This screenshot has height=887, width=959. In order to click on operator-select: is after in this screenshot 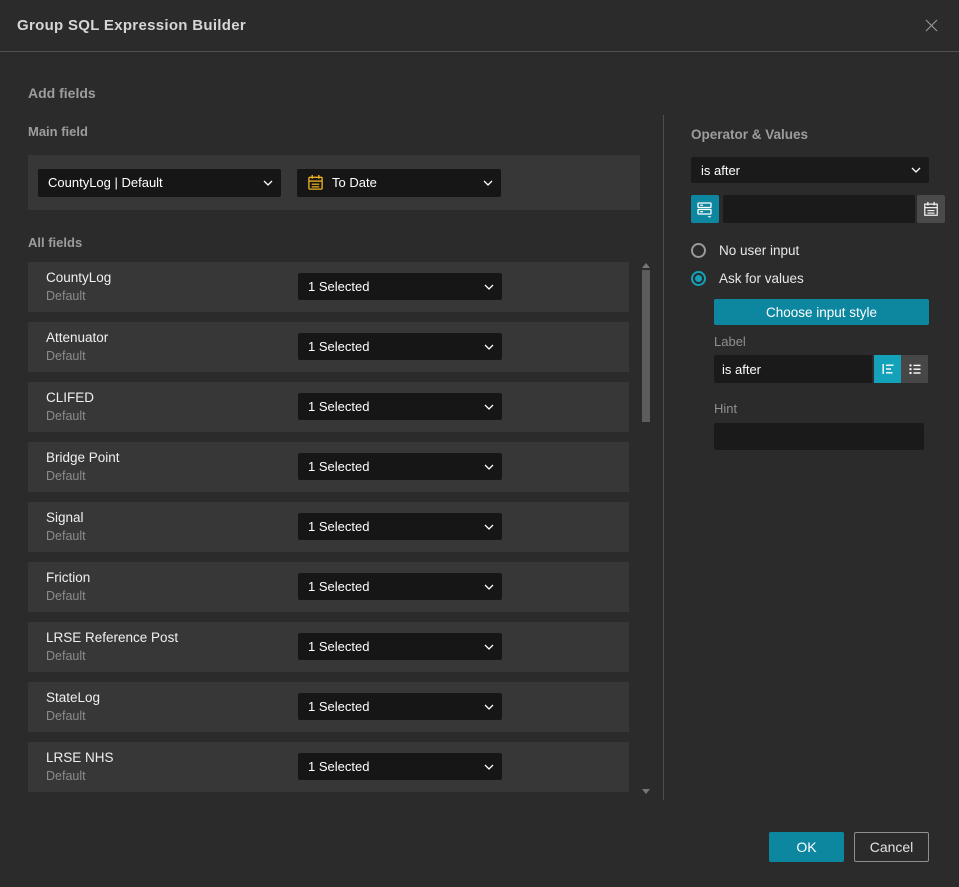, I will do `click(810, 170)`.